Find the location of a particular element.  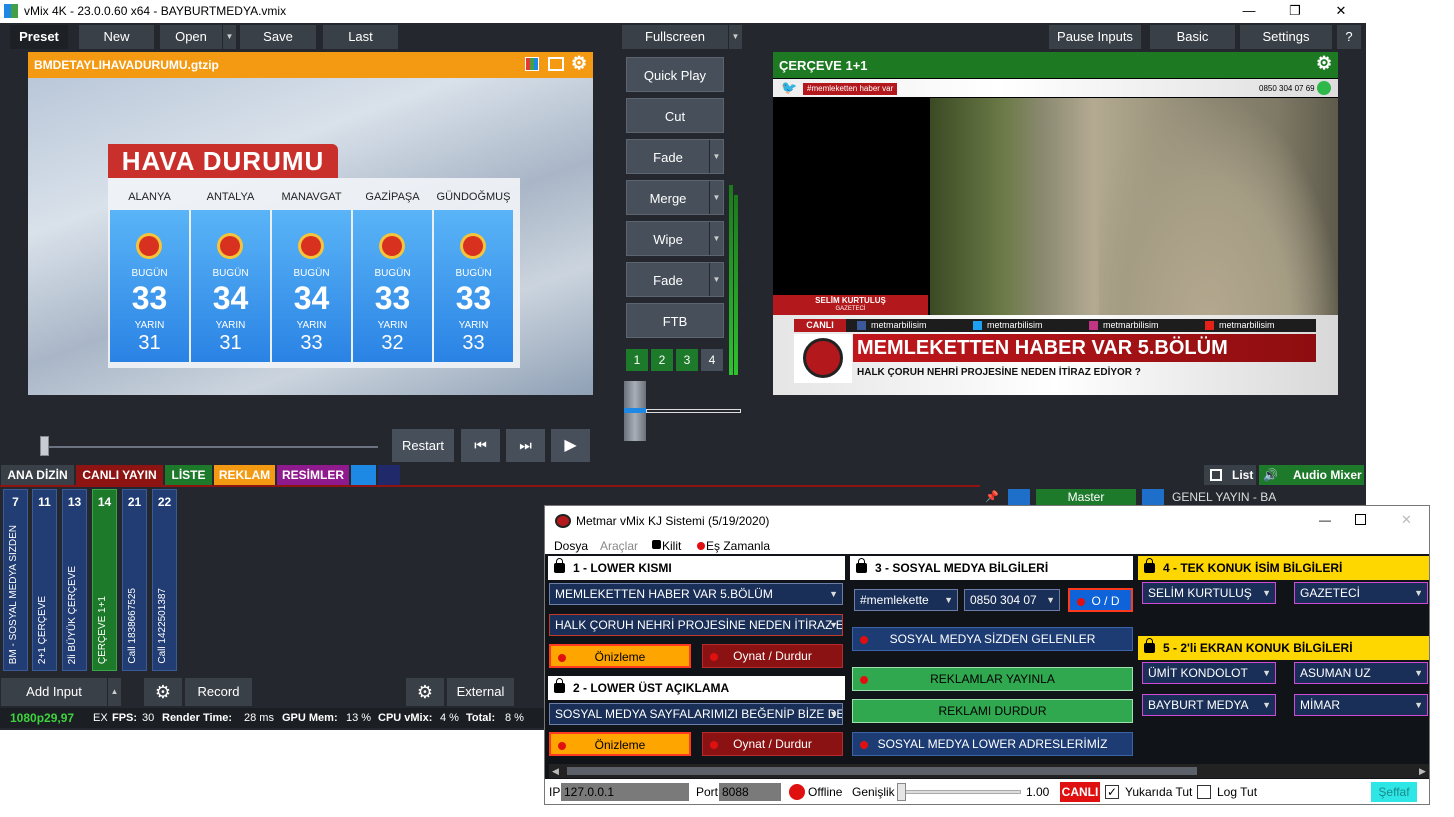

window-icon is located at coordinates (556, 64).